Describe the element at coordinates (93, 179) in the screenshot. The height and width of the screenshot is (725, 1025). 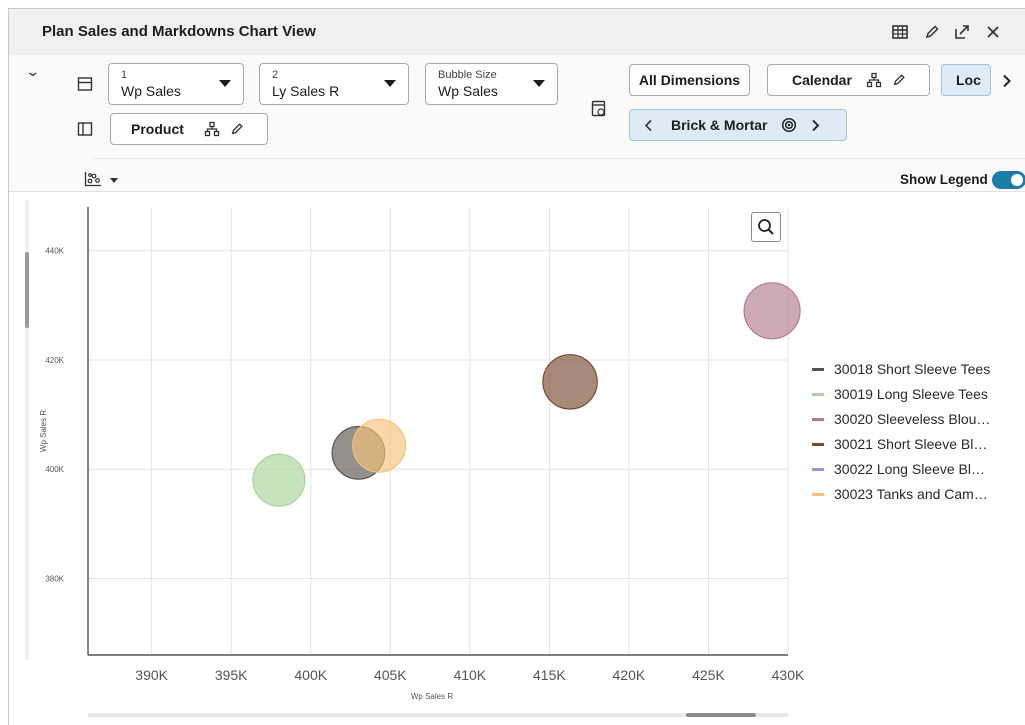
I see `chart-type-icon` at that location.